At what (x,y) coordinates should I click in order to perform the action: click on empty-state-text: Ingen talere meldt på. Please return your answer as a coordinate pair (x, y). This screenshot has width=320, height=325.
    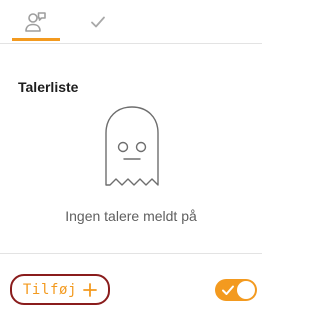
    Looking at the image, I should click on (131, 216).